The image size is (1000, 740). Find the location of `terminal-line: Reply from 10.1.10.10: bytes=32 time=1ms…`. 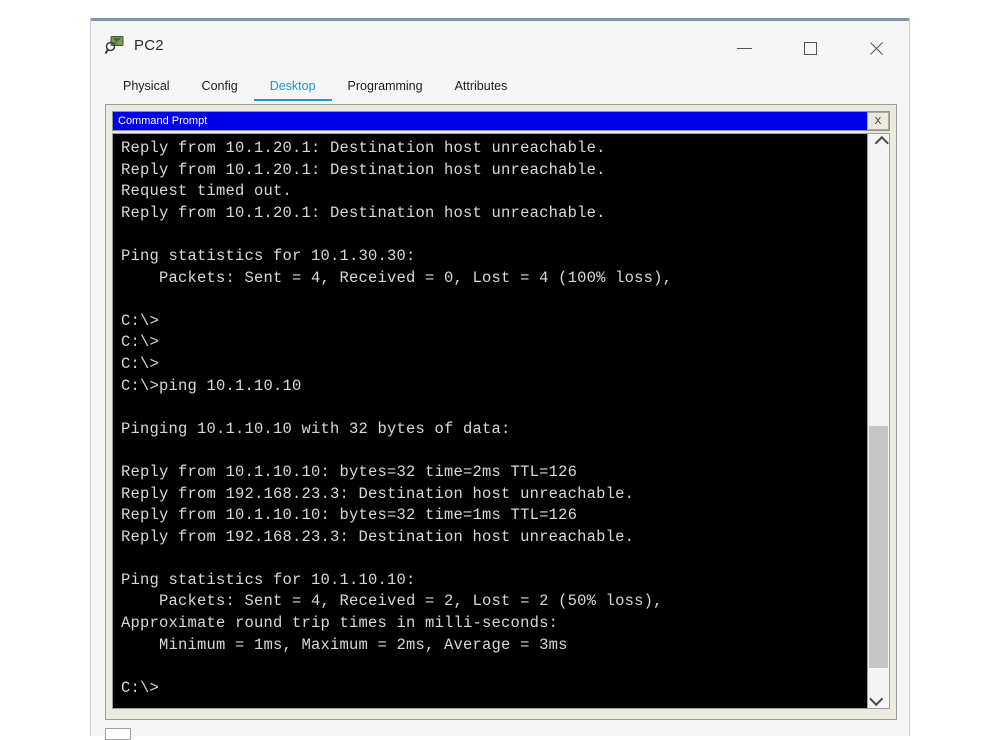

terminal-line: Reply from 10.1.10.10: bytes=32 time=1ms… is located at coordinates (349, 515).